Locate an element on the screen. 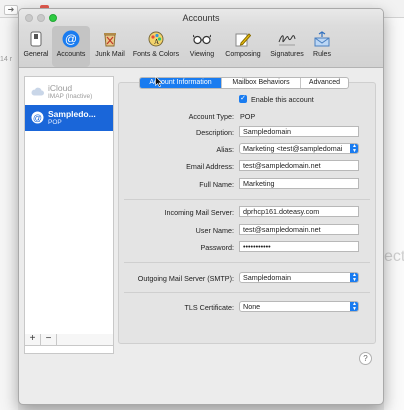 The width and height of the screenshot is (404, 410). full-name-field: Marketing is located at coordinates (299, 183).